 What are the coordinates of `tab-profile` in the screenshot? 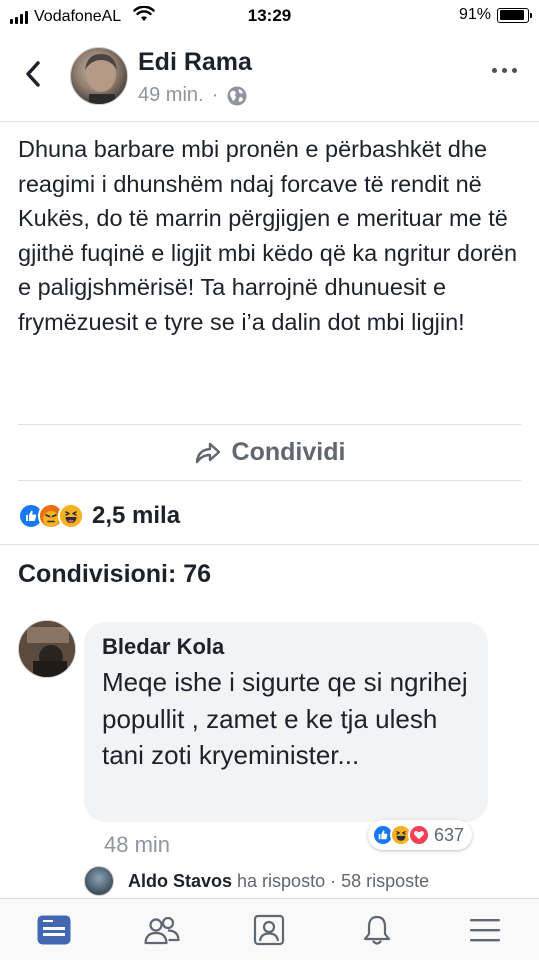 It's located at (269, 930).